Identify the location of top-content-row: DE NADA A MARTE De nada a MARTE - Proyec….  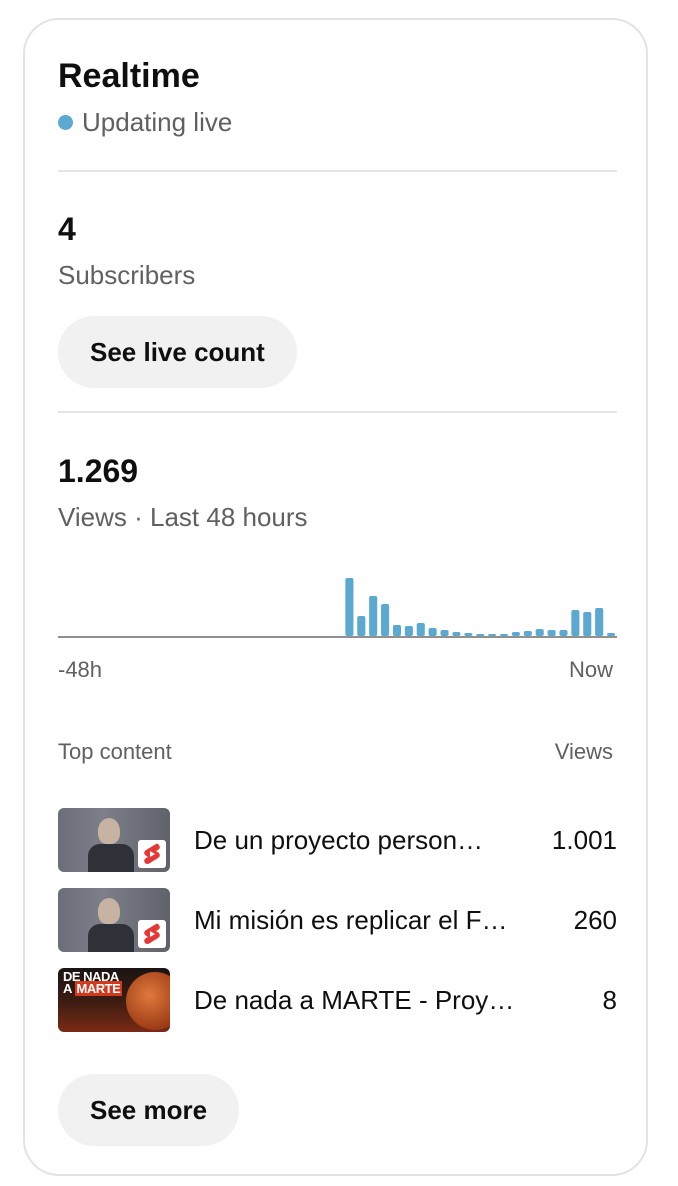
(337, 1000).